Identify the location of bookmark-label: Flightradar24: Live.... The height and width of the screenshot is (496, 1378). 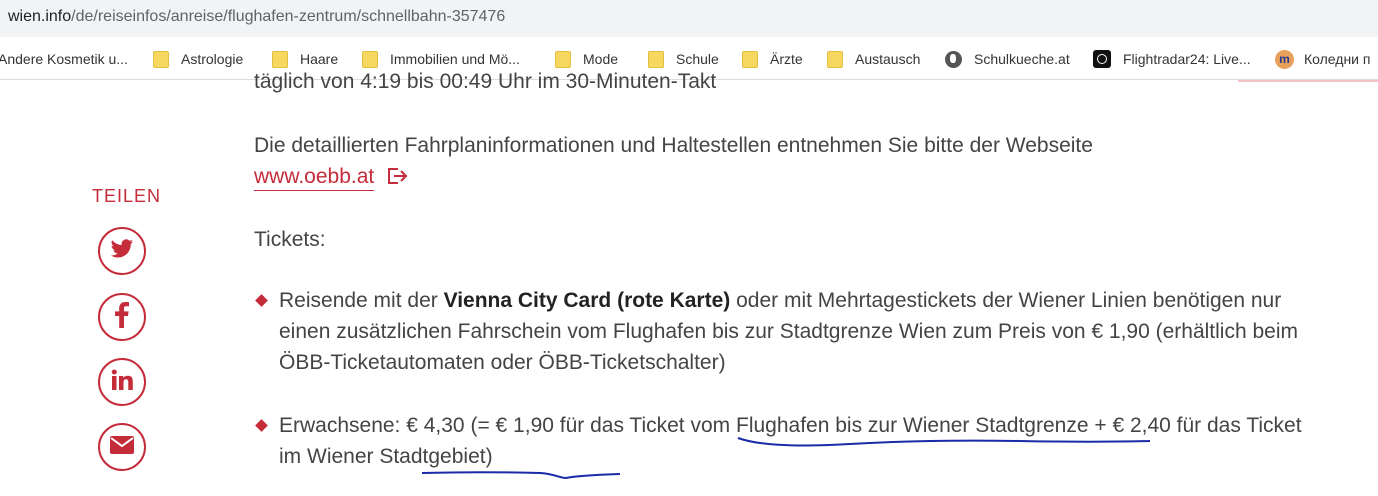
(1187, 59).